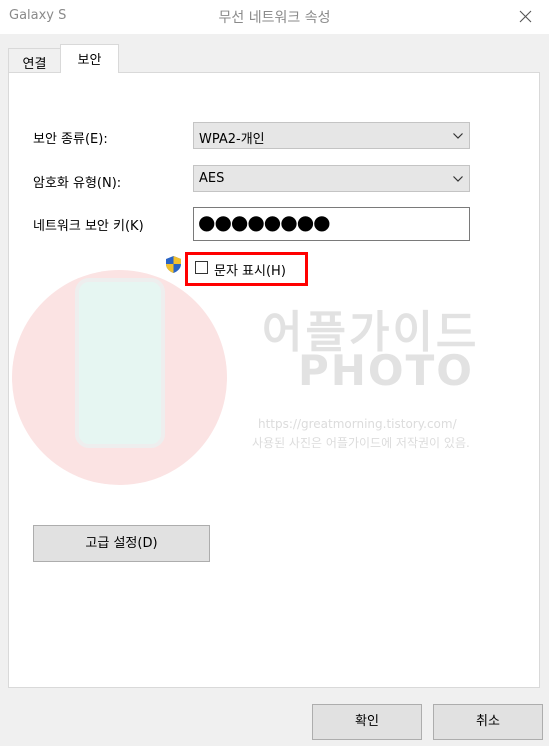  What do you see at coordinates (331, 224) in the screenshot?
I see `network-key-input: ●●●●●●●●` at bounding box center [331, 224].